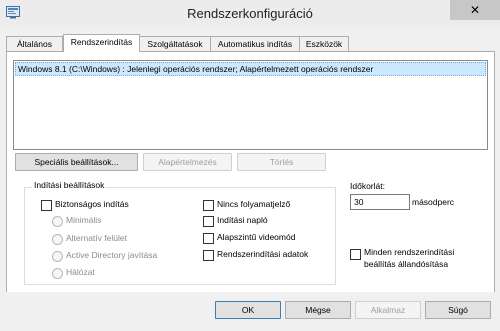 The image size is (500, 331). What do you see at coordinates (80, 272) in the screenshot?
I see `network-label: Hálózat` at bounding box center [80, 272].